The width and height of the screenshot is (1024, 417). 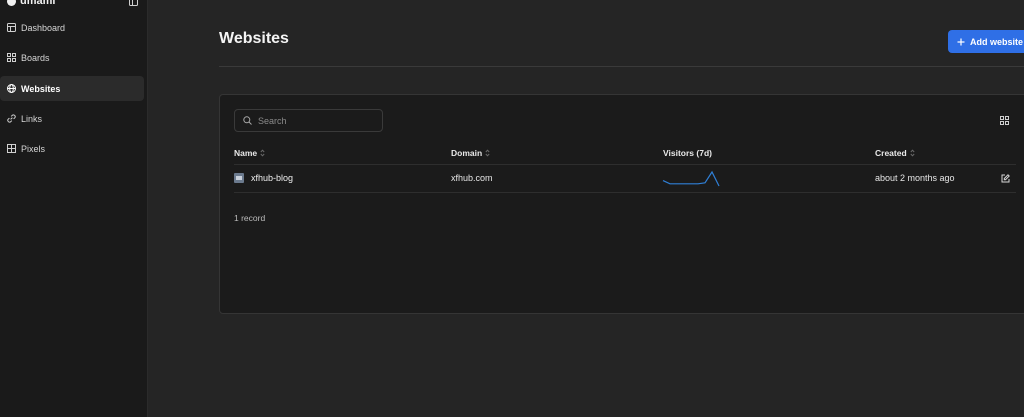 I want to click on sidebar-item-label: Boards, so click(x=35, y=57).